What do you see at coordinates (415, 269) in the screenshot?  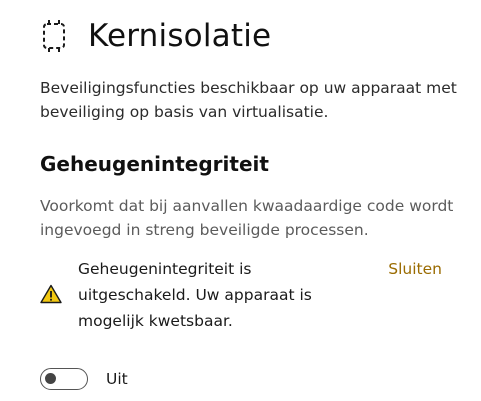 I see `dismiss-warning-link: Sluiten` at bounding box center [415, 269].